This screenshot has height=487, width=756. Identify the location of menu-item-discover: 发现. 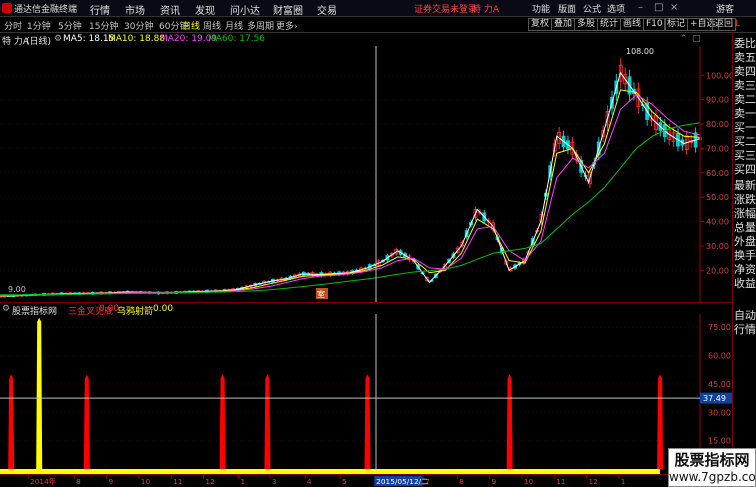
(205, 9).